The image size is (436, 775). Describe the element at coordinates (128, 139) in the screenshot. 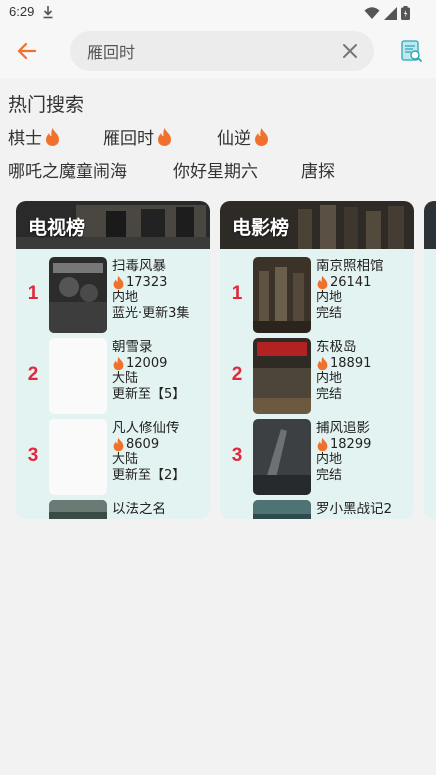

I see `hot-keyword-label: 雁回时` at that location.